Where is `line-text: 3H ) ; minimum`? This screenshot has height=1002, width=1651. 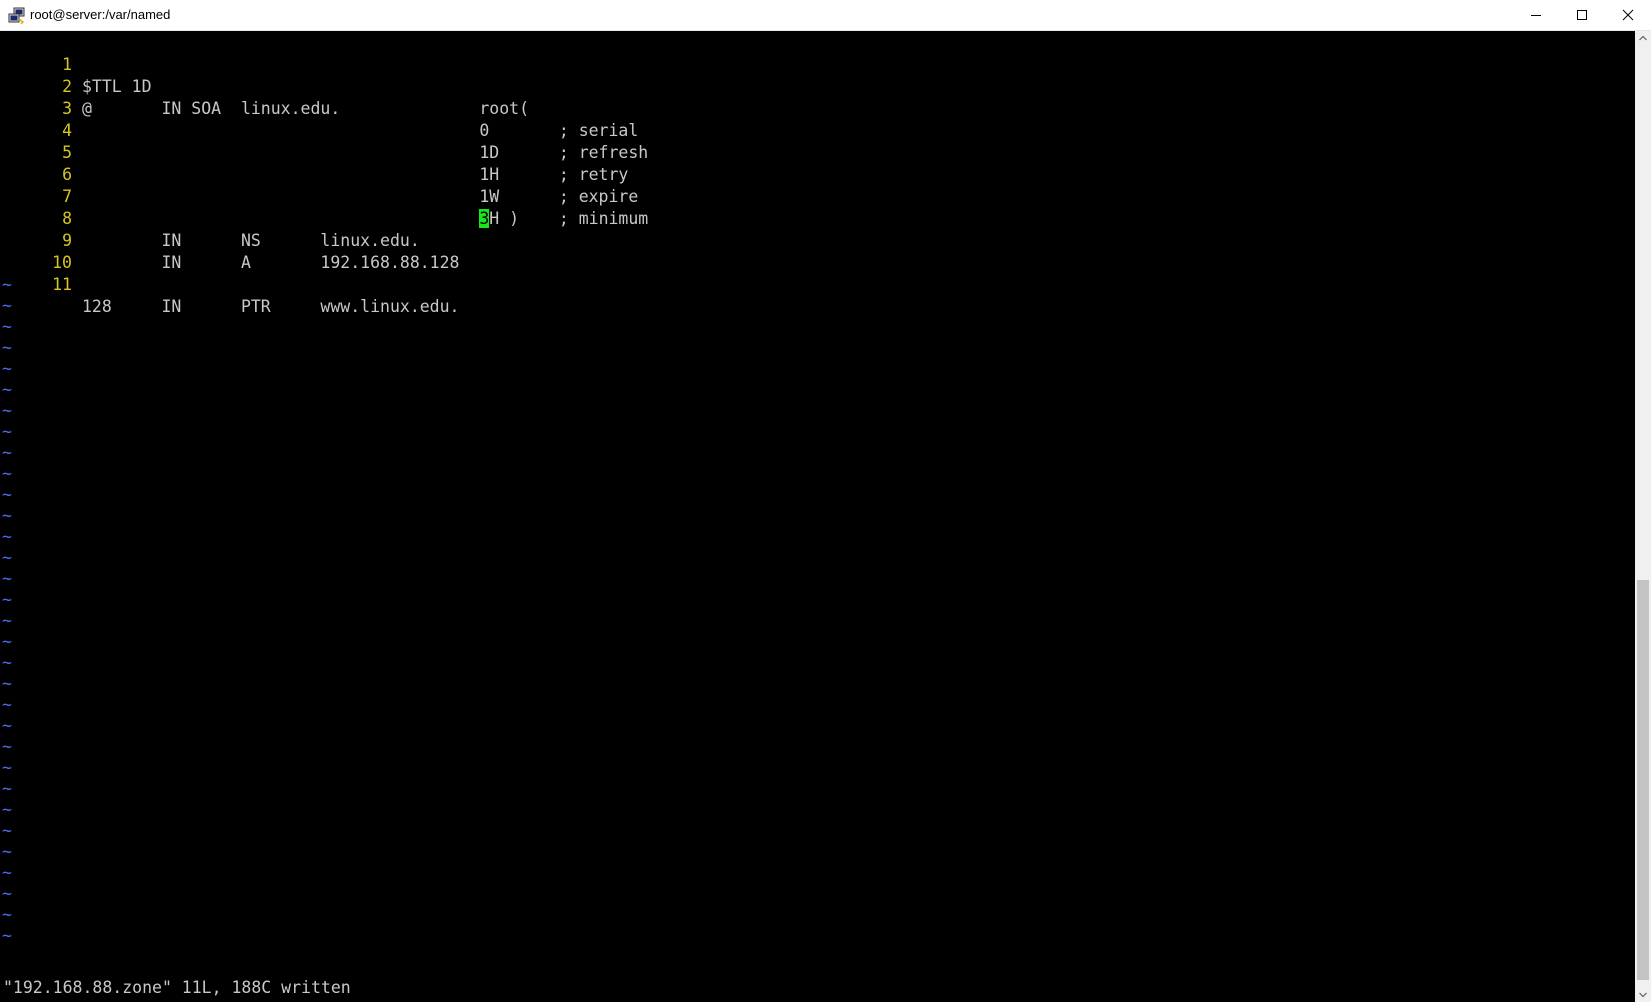 line-text: 3H ) ; minimum is located at coordinates (365, 219).